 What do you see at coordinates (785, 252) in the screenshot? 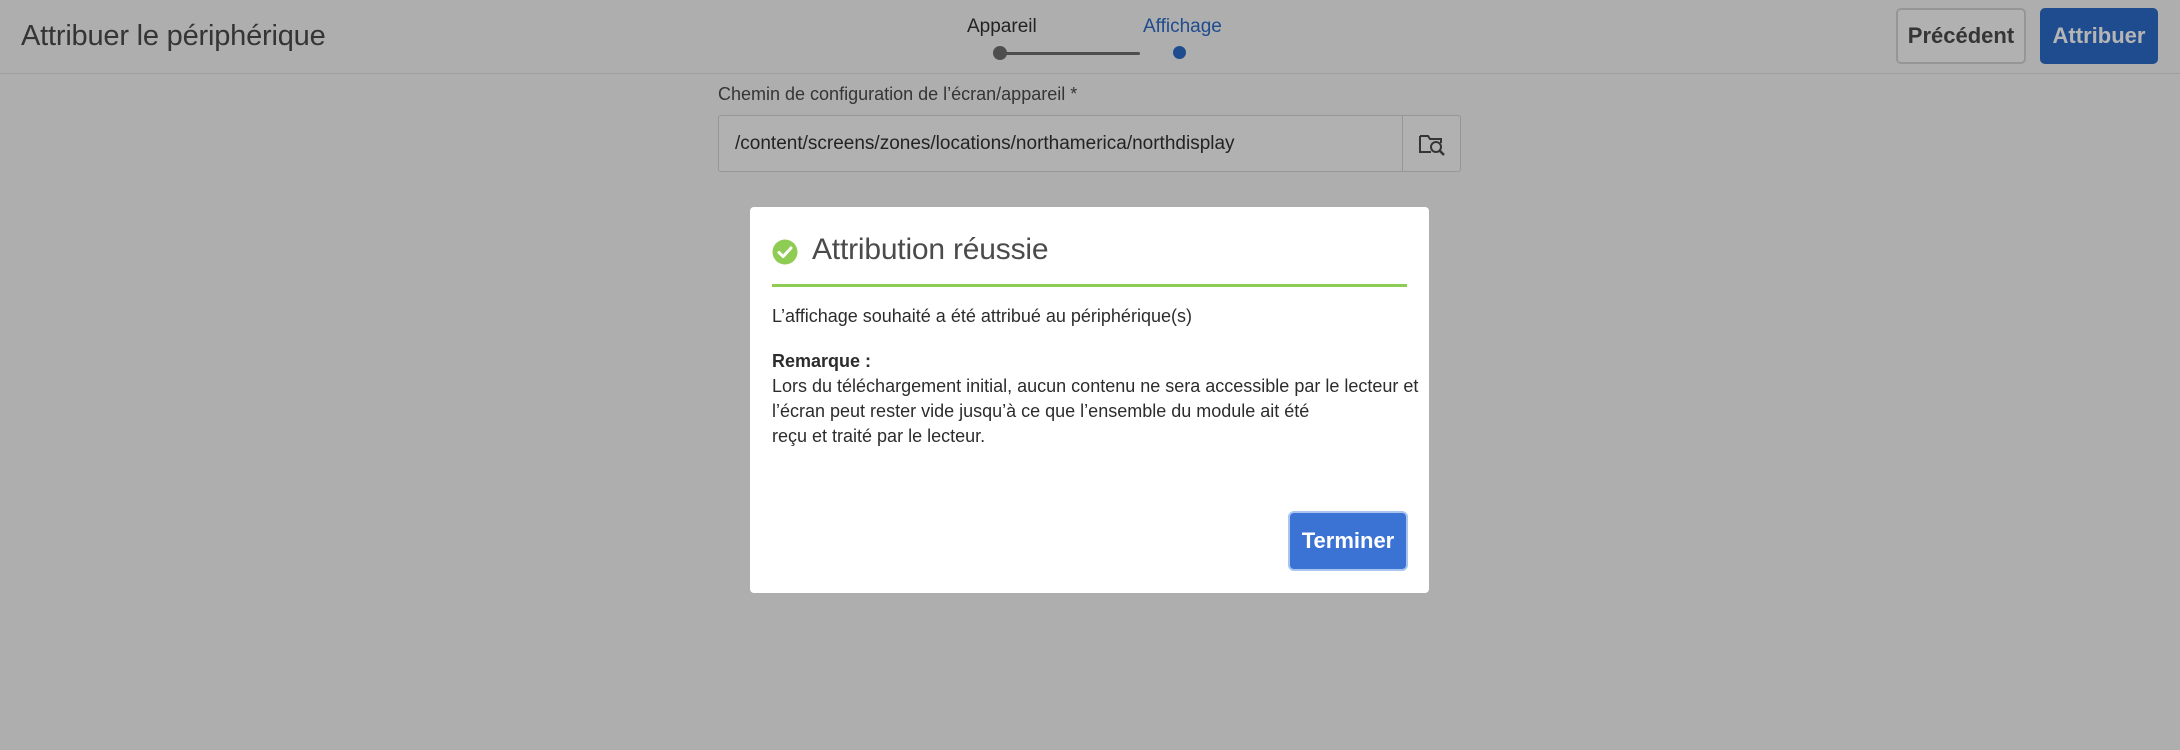
I see `check-circle-icon` at bounding box center [785, 252].